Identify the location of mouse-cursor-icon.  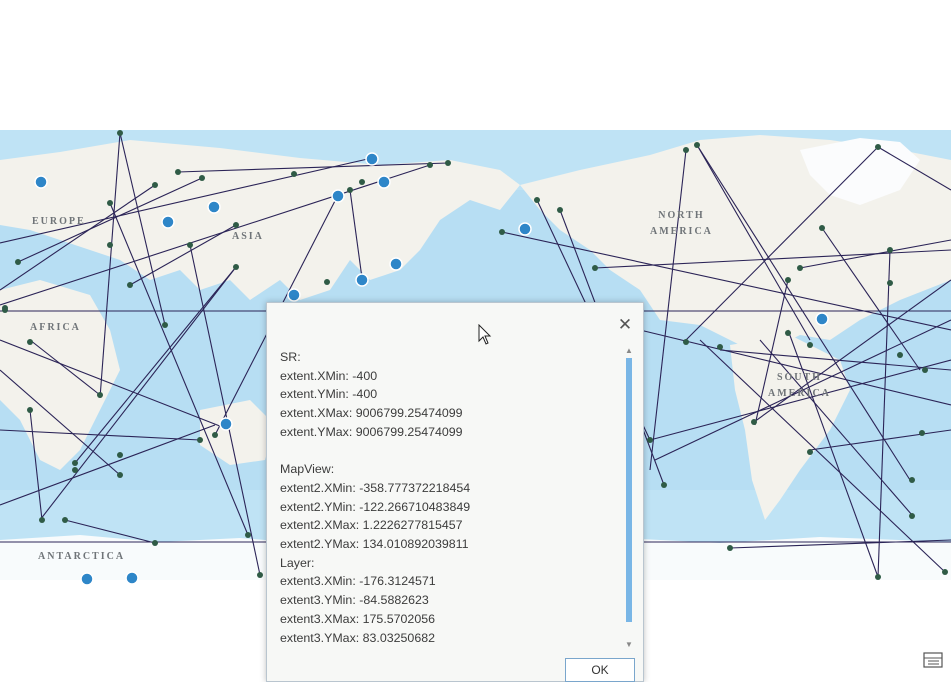
(485, 334).